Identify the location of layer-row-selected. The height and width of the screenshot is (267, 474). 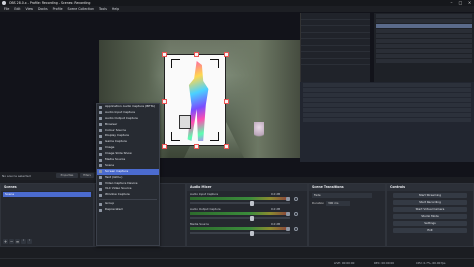
(424, 25).